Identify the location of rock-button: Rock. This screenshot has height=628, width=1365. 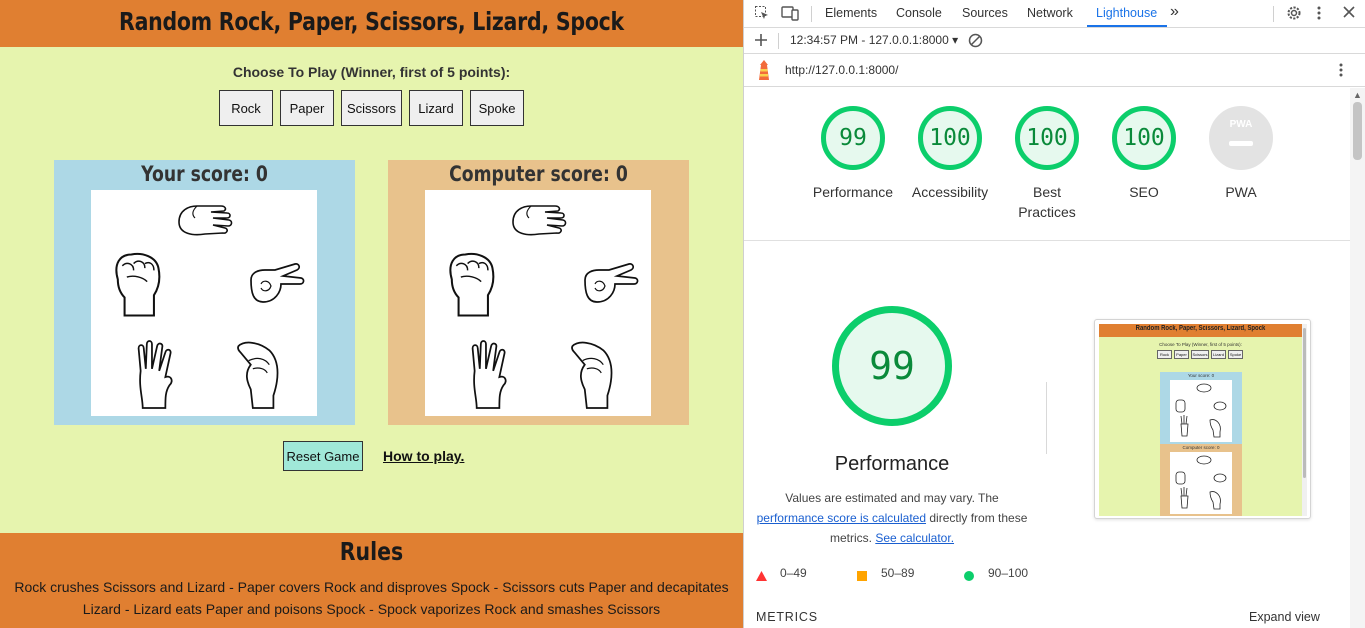
(246, 108).